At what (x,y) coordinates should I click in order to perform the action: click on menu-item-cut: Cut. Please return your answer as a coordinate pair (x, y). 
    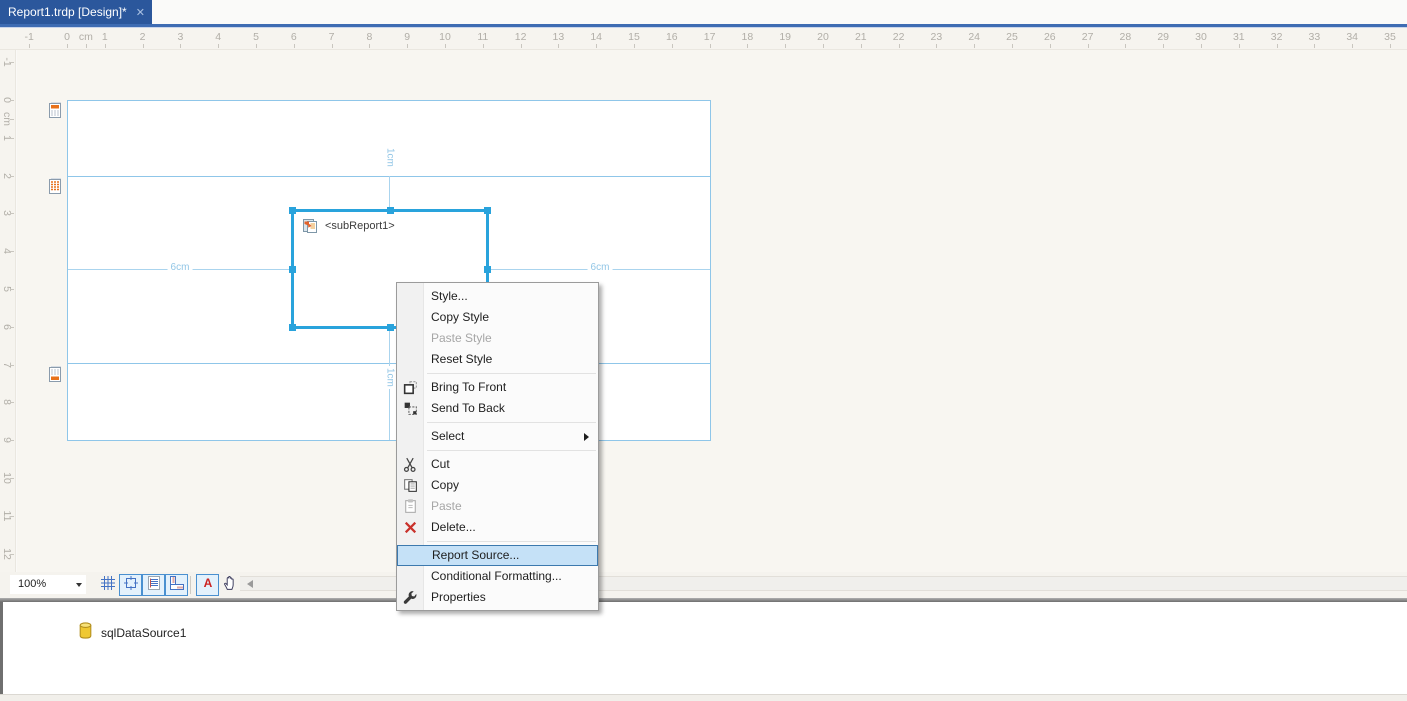
    Looking at the image, I should click on (497, 464).